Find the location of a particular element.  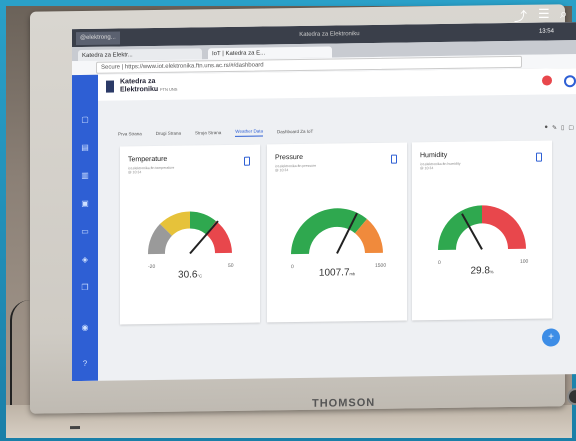

tab-drugi: Drugi Strana is located at coordinates (168, 132).